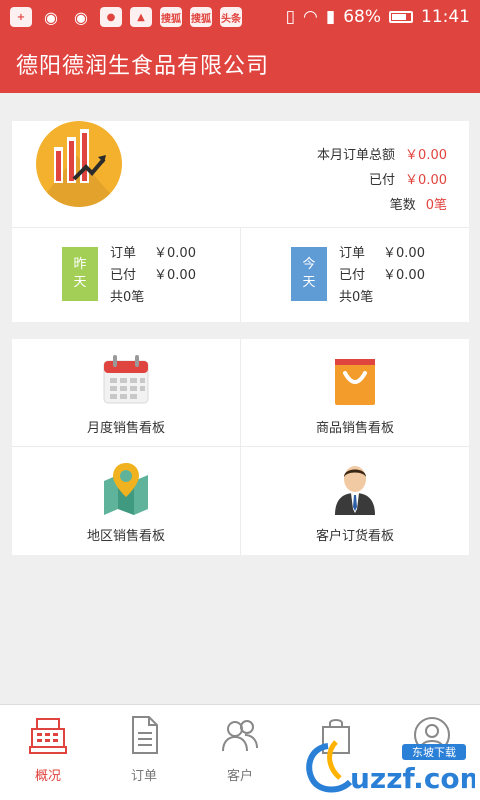 Image resolution: width=480 pixels, height=800 pixels. I want to click on battery-icon, so click(401, 17).